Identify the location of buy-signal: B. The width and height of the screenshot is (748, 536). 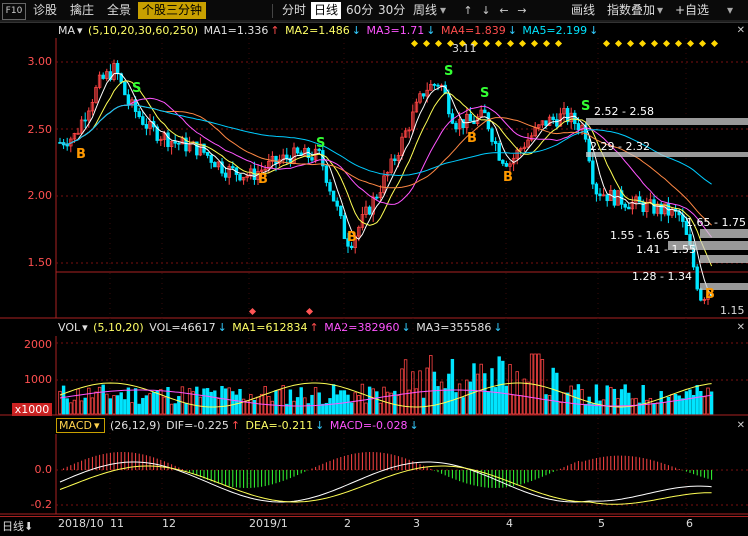
(508, 177).